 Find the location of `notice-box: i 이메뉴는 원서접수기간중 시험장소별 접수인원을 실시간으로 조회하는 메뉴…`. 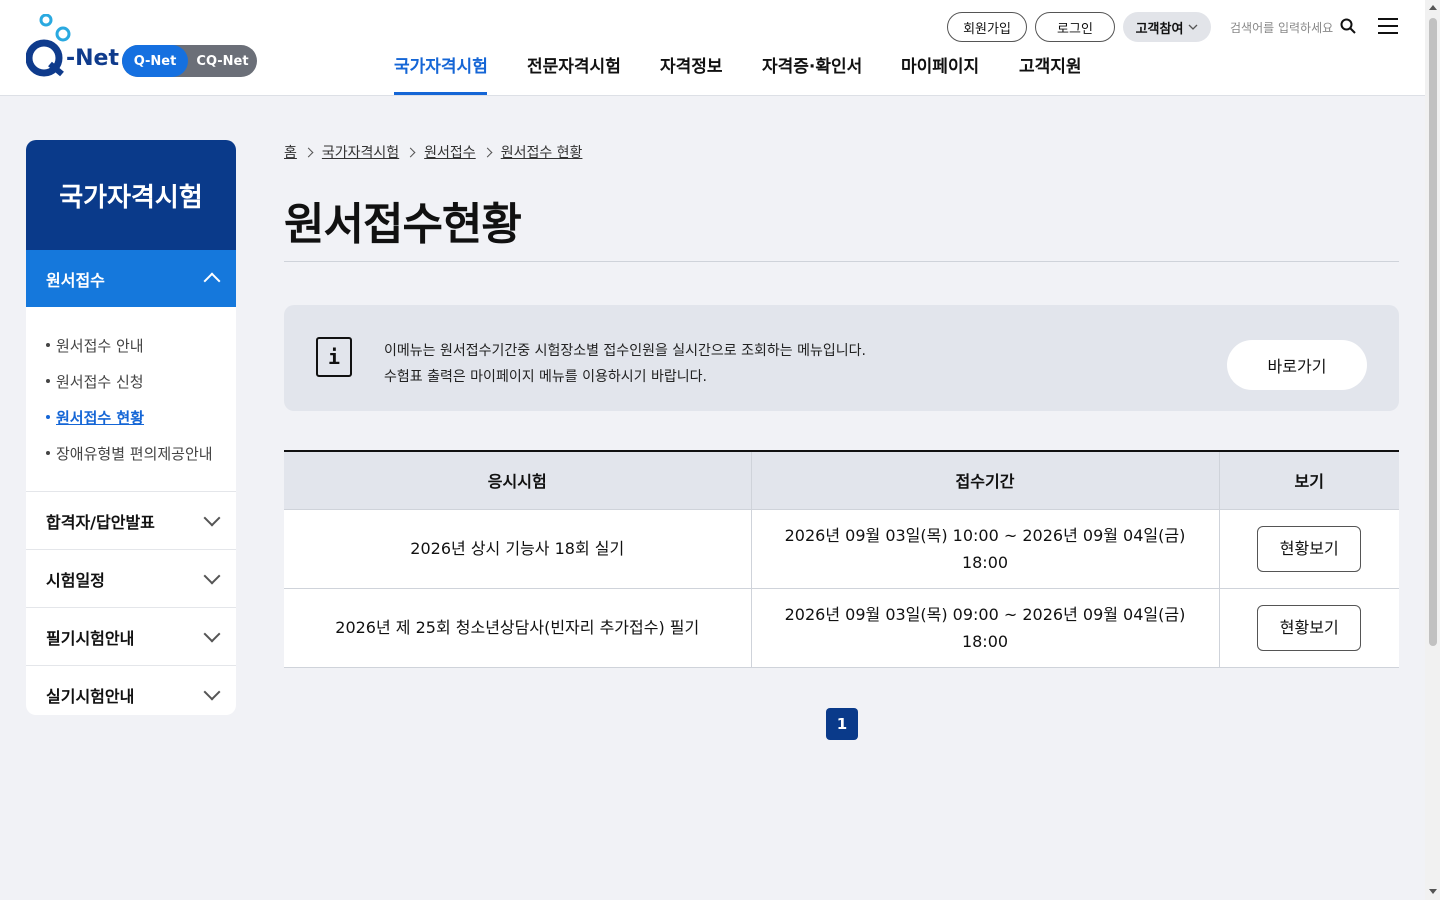

notice-box: i 이메뉴는 원서접수기간중 시험장소별 접수인원을 실시간으로 조회하는 메뉴… is located at coordinates (841, 358).